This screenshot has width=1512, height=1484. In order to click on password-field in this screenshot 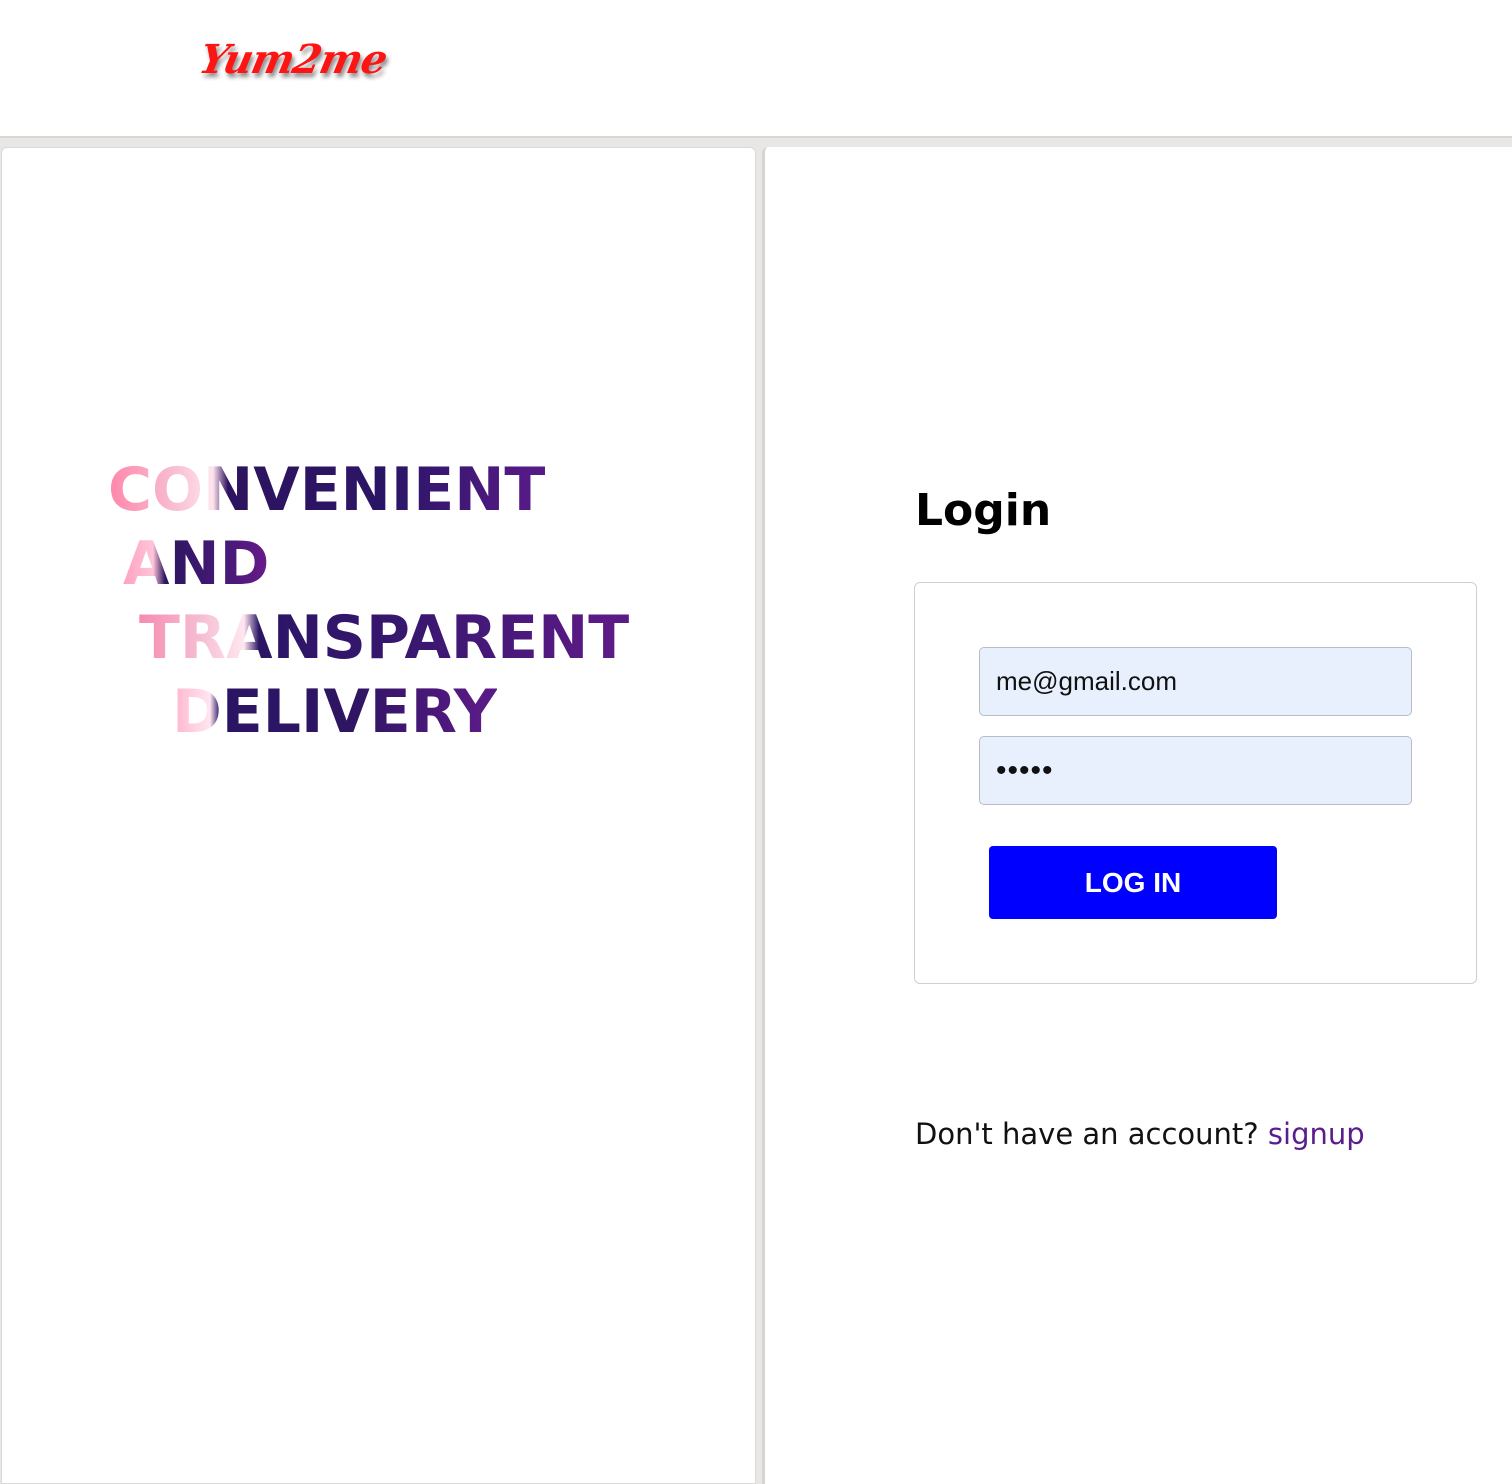, I will do `click(1195, 770)`.